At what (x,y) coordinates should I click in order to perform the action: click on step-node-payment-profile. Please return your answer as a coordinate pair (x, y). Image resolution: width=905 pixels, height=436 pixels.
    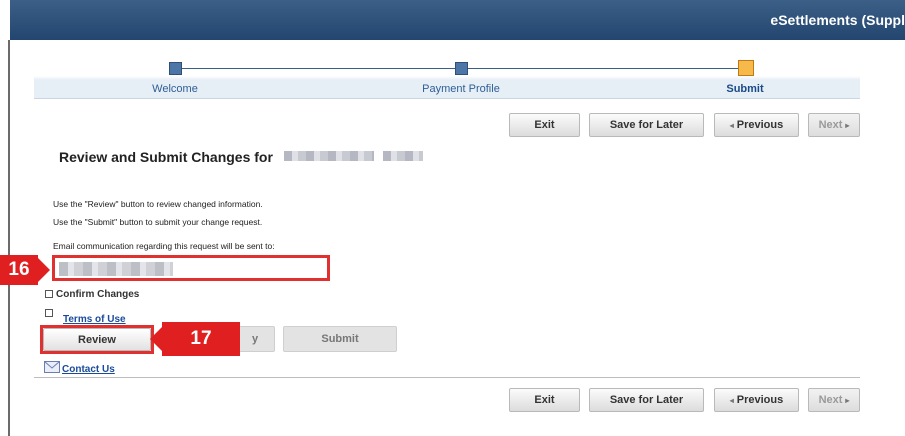
    Looking at the image, I should click on (461, 68).